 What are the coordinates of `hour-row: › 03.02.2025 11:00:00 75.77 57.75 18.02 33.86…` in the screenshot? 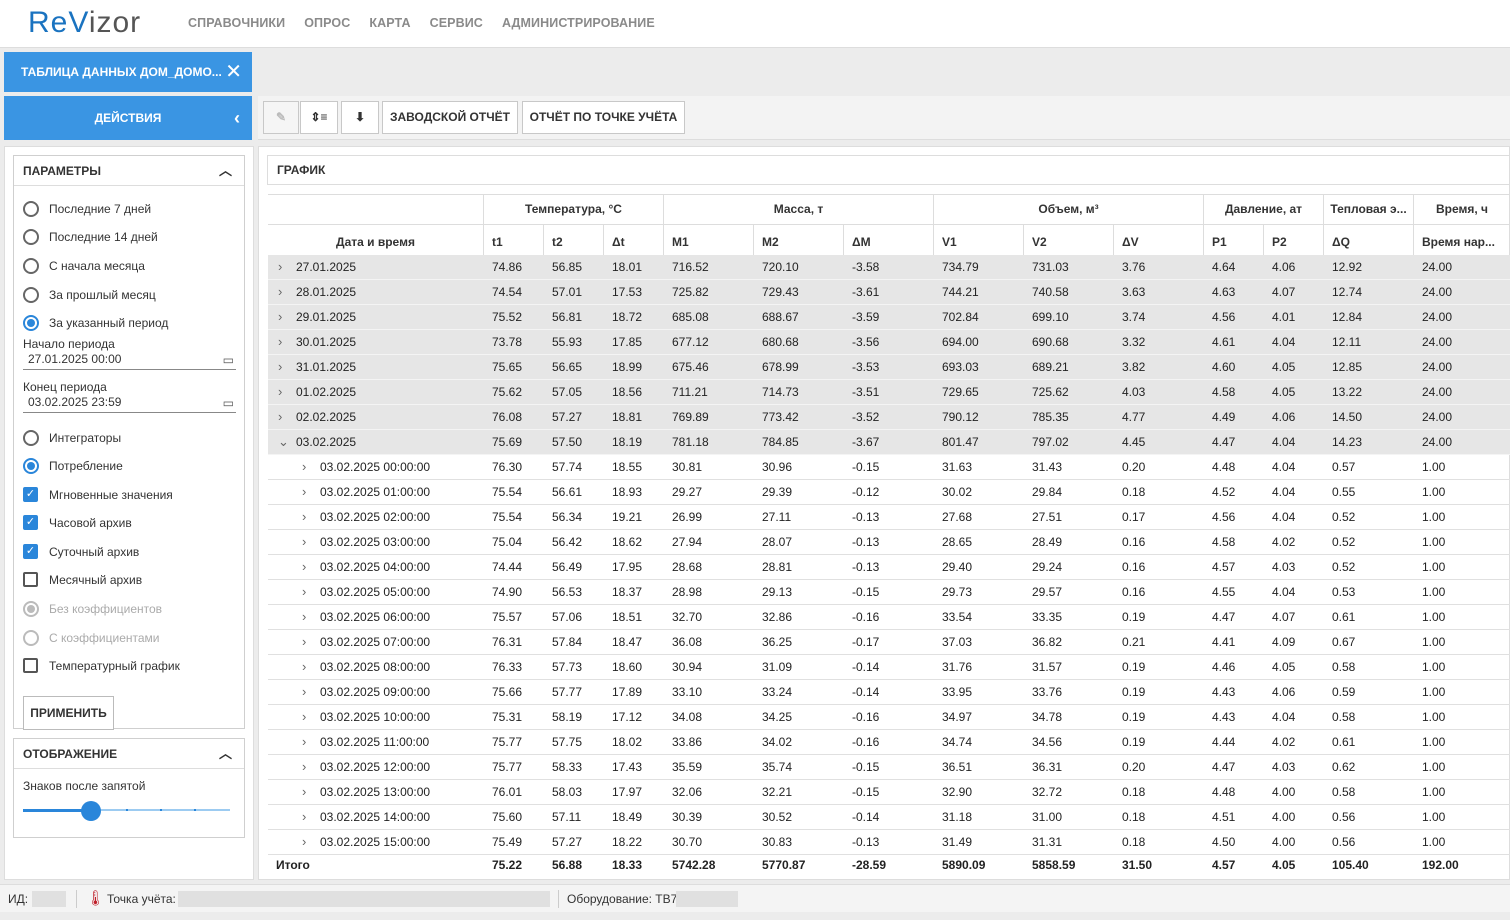 It's located at (889, 742).